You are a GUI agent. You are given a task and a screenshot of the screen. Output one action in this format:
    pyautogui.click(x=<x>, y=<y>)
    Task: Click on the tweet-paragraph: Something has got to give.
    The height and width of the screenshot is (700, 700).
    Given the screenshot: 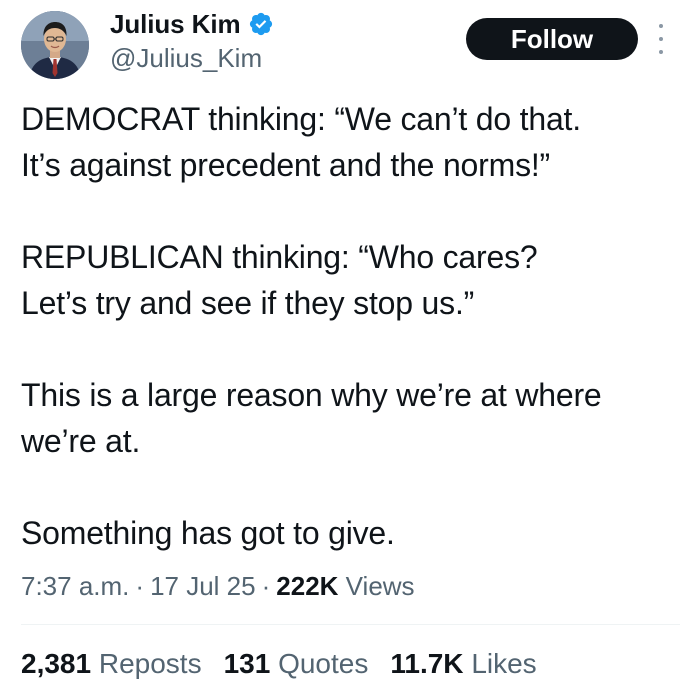 What is the action you would take?
    pyautogui.click(x=356, y=533)
    